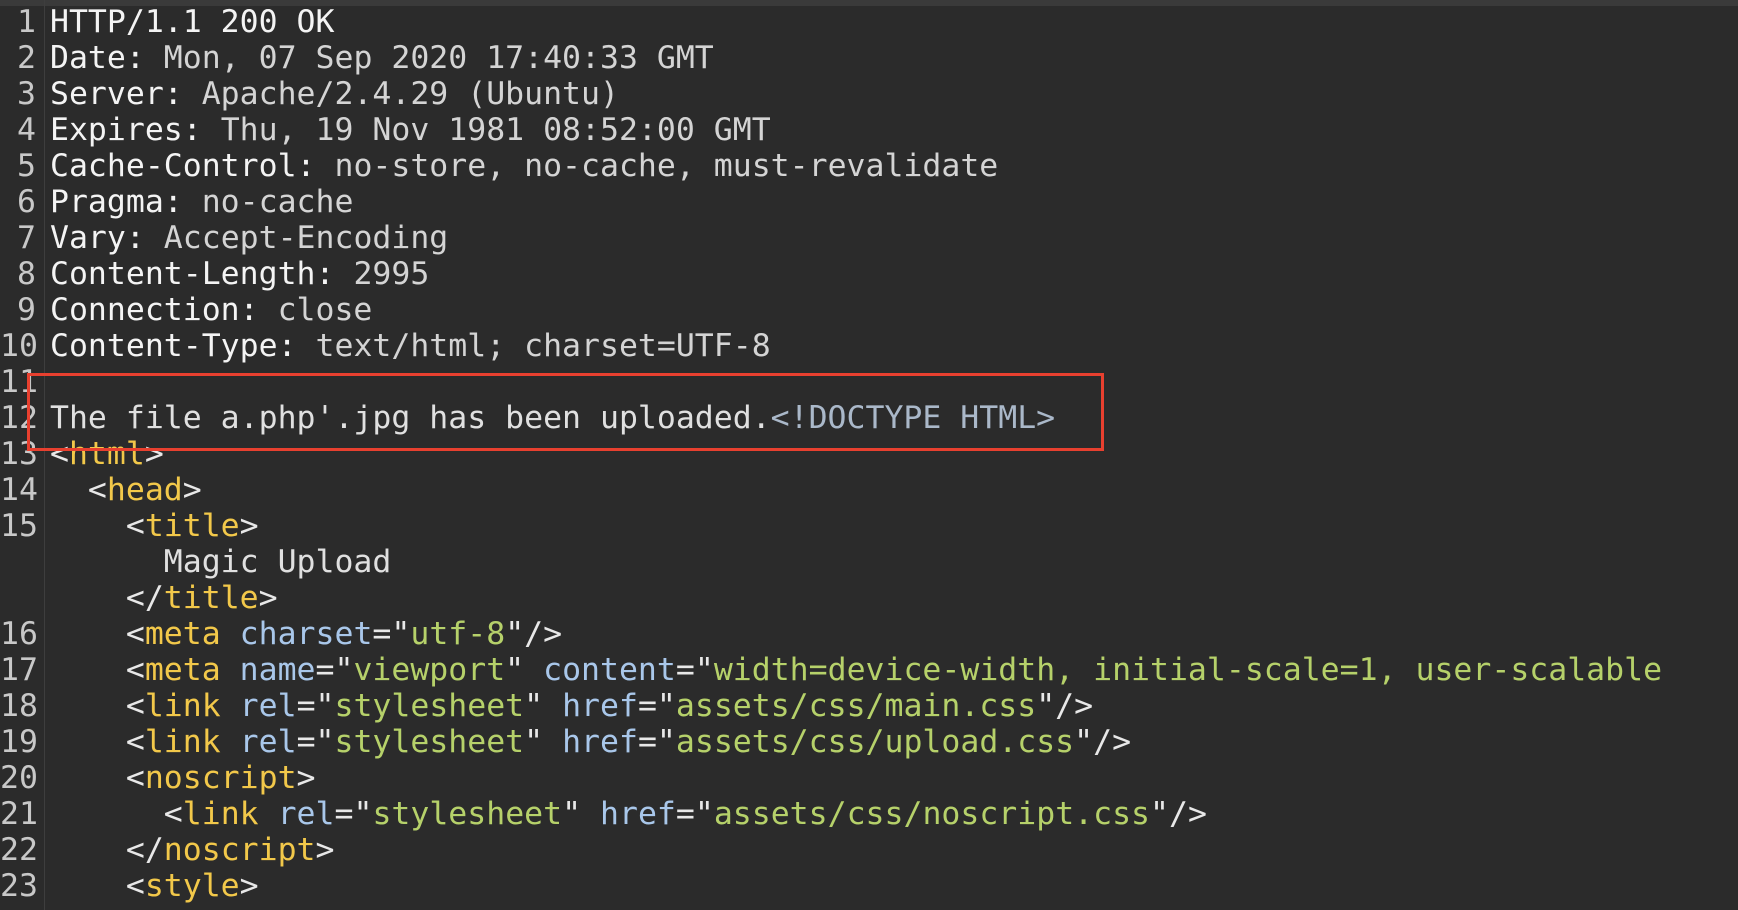 The height and width of the screenshot is (910, 1738). I want to click on line-content: <meta charset="utf-8"/>, so click(306, 634).